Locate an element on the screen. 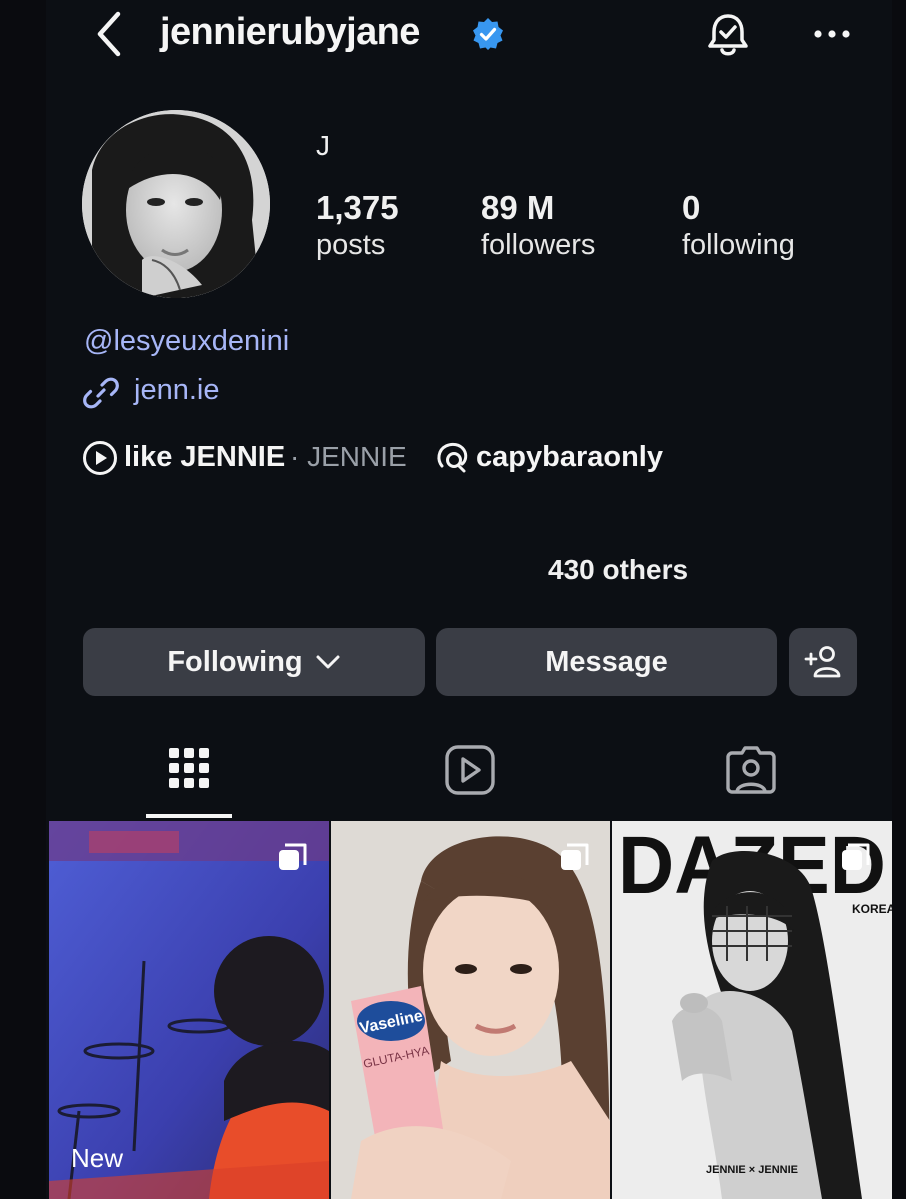 Image resolution: width=906 pixels, height=1199 pixels. reels-icon is located at coordinates (470, 770).